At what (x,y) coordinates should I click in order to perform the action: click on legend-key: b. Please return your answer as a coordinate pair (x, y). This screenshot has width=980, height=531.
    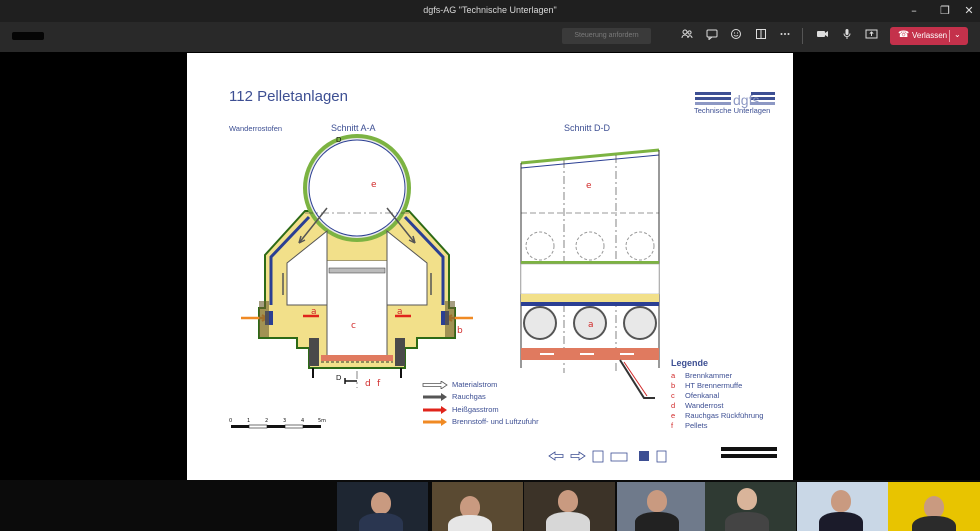
    Looking at the image, I should click on (673, 385).